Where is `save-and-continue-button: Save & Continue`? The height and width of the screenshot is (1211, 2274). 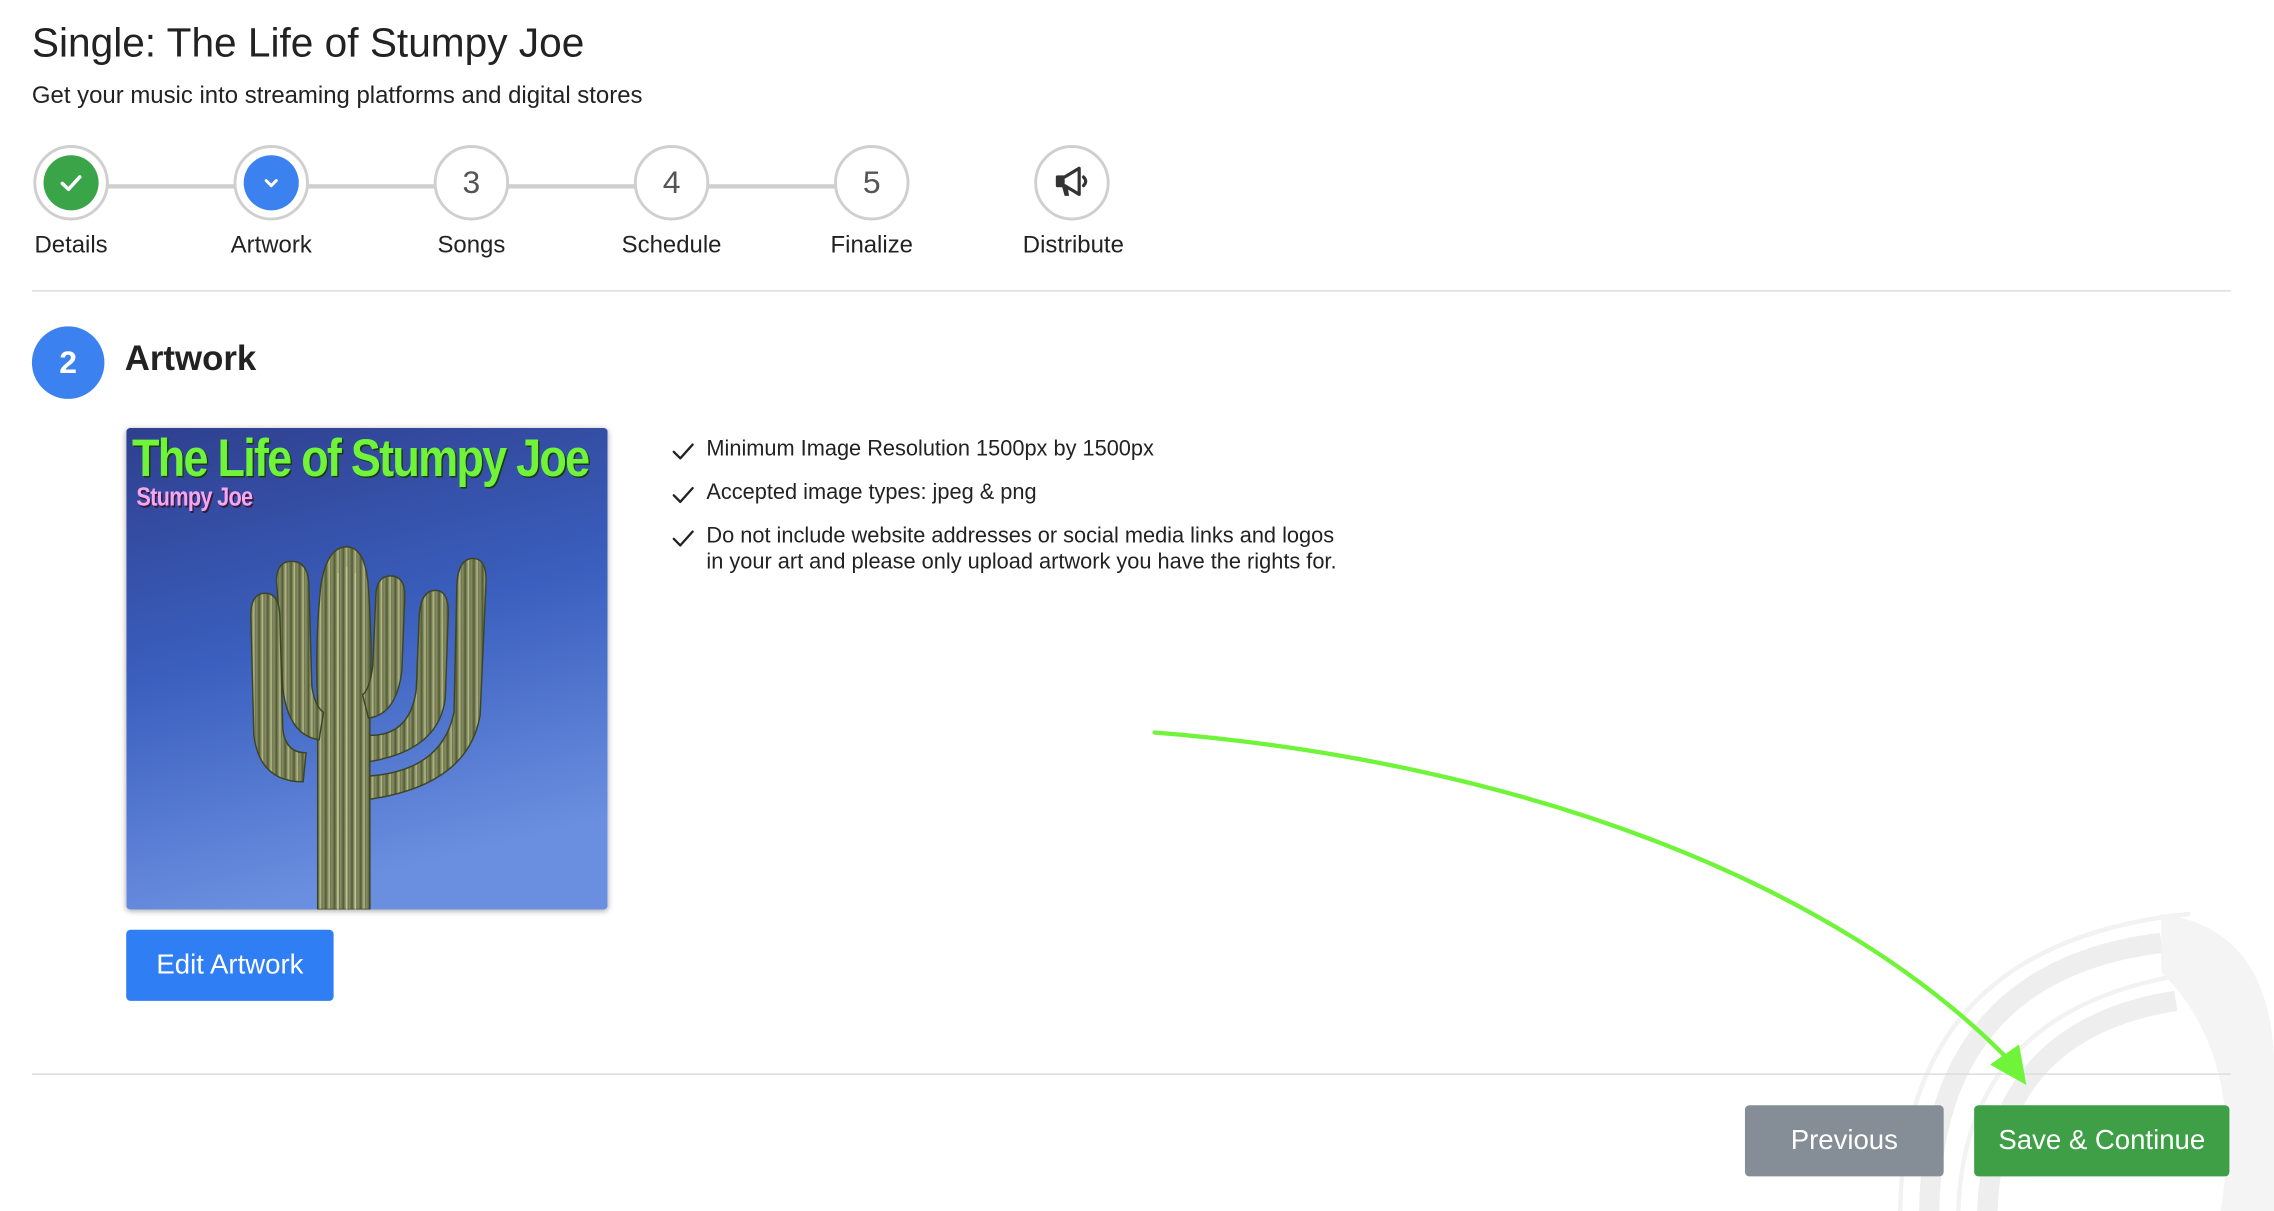
save-and-continue-button: Save & Continue is located at coordinates (2102, 1141).